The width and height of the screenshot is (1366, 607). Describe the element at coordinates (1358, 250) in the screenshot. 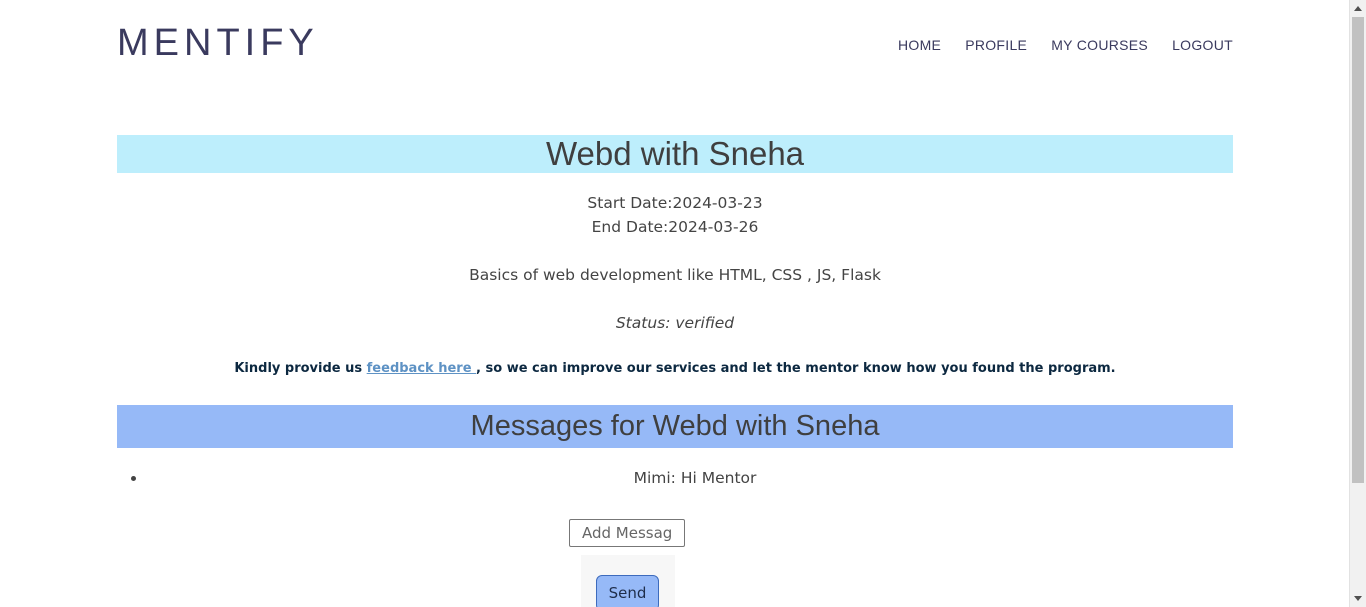

I see `scrollbar-thumb` at that location.